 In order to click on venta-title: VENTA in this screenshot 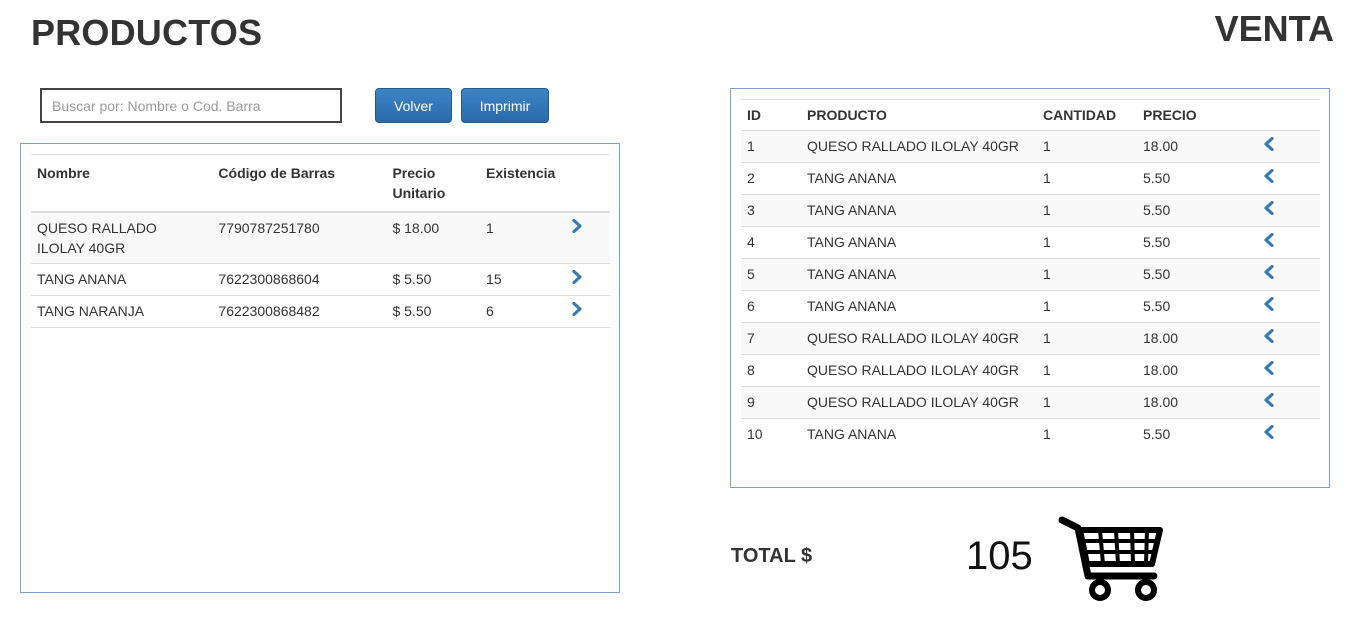, I will do `click(1274, 28)`.